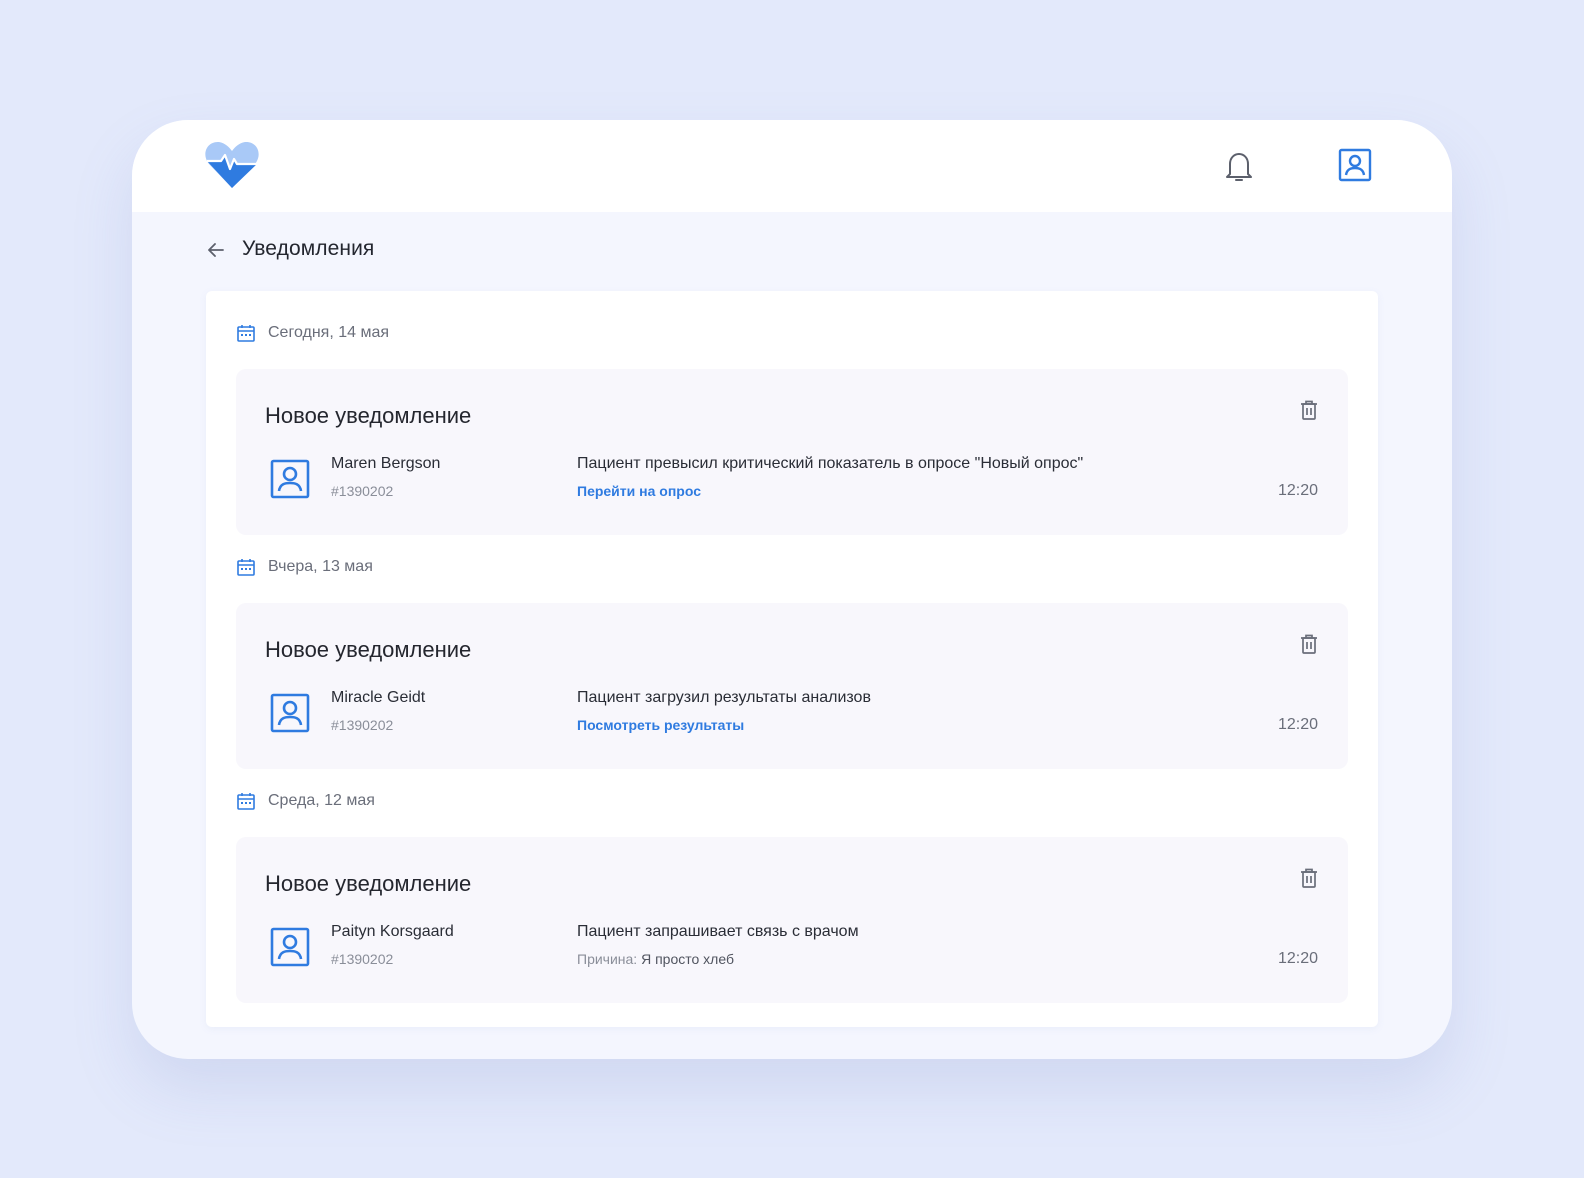 The height and width of the screenshot is (1178, 1584). What do you see at coordinates (724, 697) in the screenshot?
I see `notification-message: Пациент загрузил результаты анализов` at bounding box center [724, 697].